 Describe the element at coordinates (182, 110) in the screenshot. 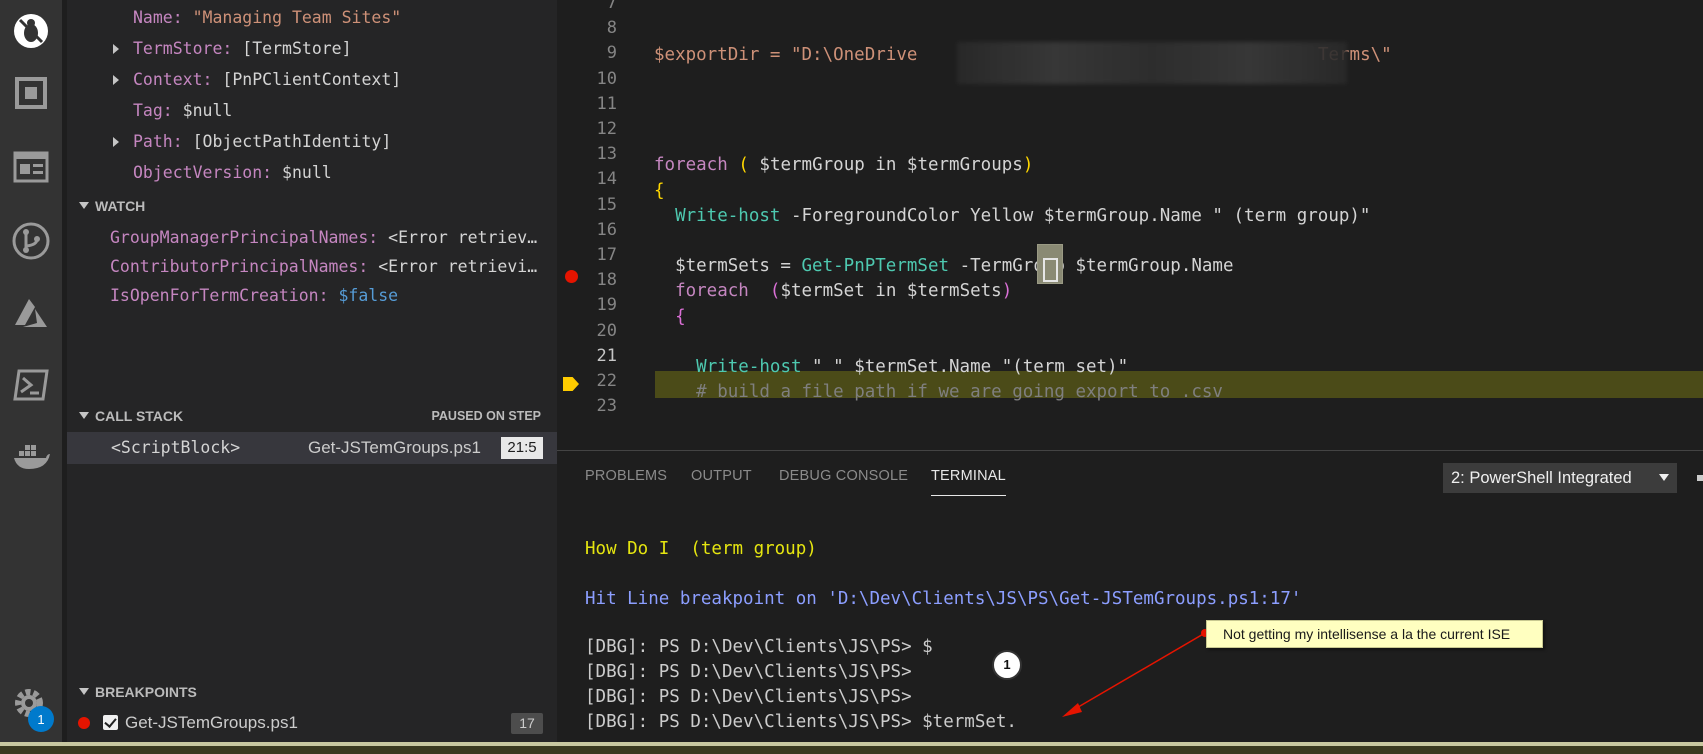

I see `variable-row: Tag: $null` at that location.